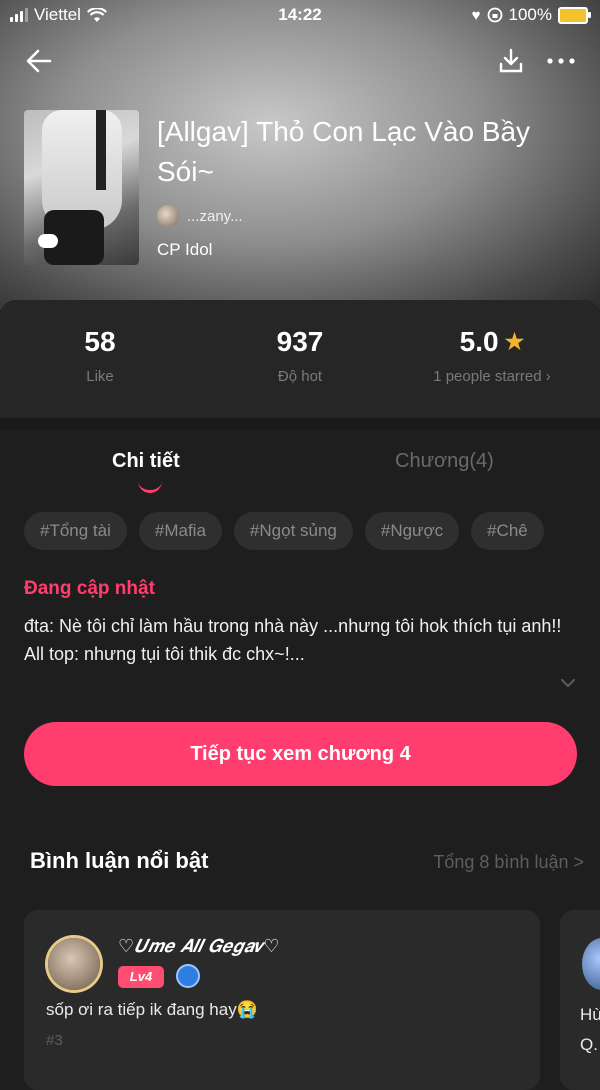  What do you see at coordinates (479, 341) in the screenshot?
I see `rating-value: 5.0` at bounding box center [479, 341].